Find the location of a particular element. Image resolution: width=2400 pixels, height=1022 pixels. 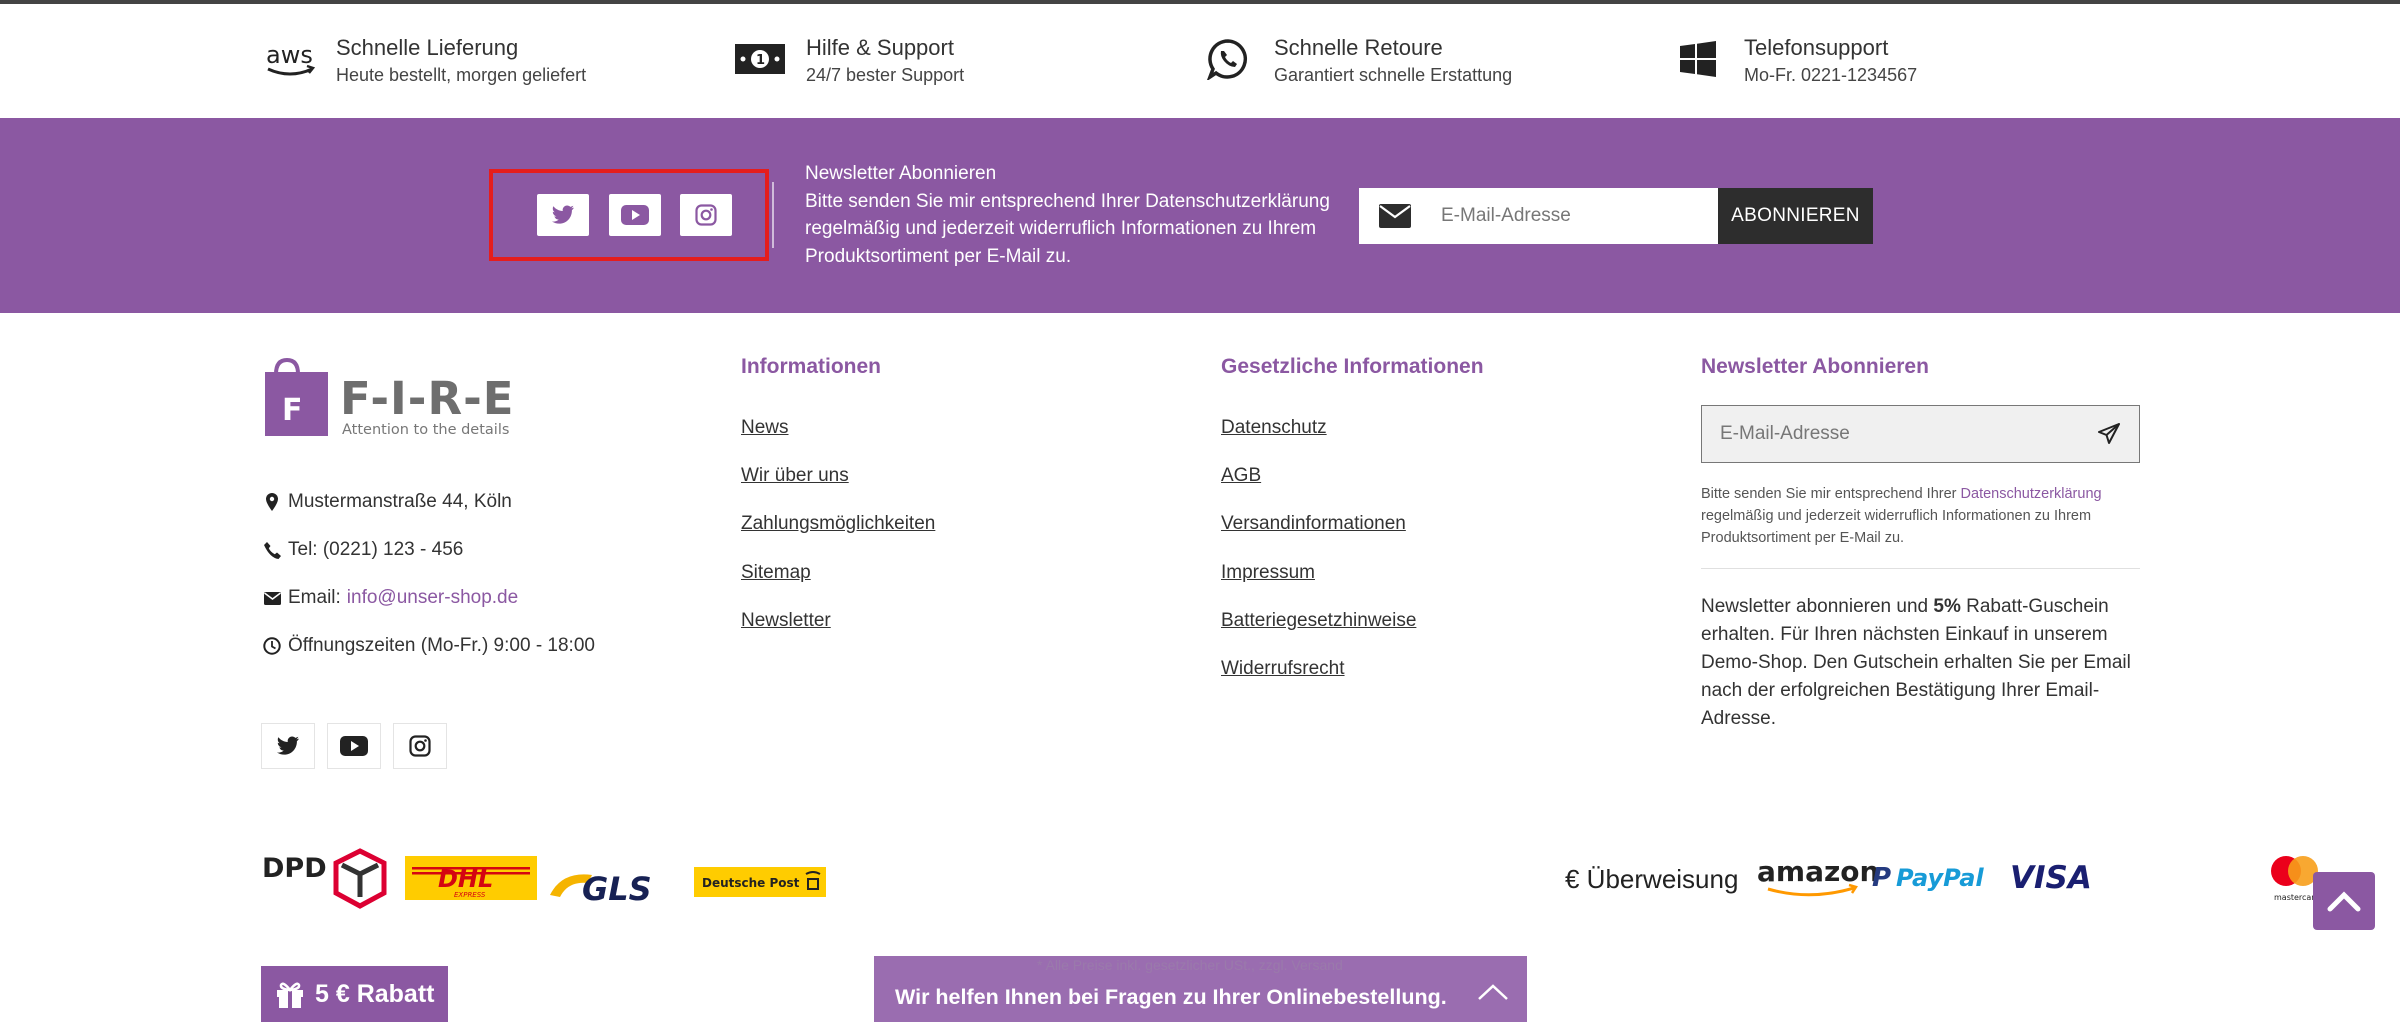

phone-text: Tel: (0221) 123 - 456 is located at coordinates (376, 549).